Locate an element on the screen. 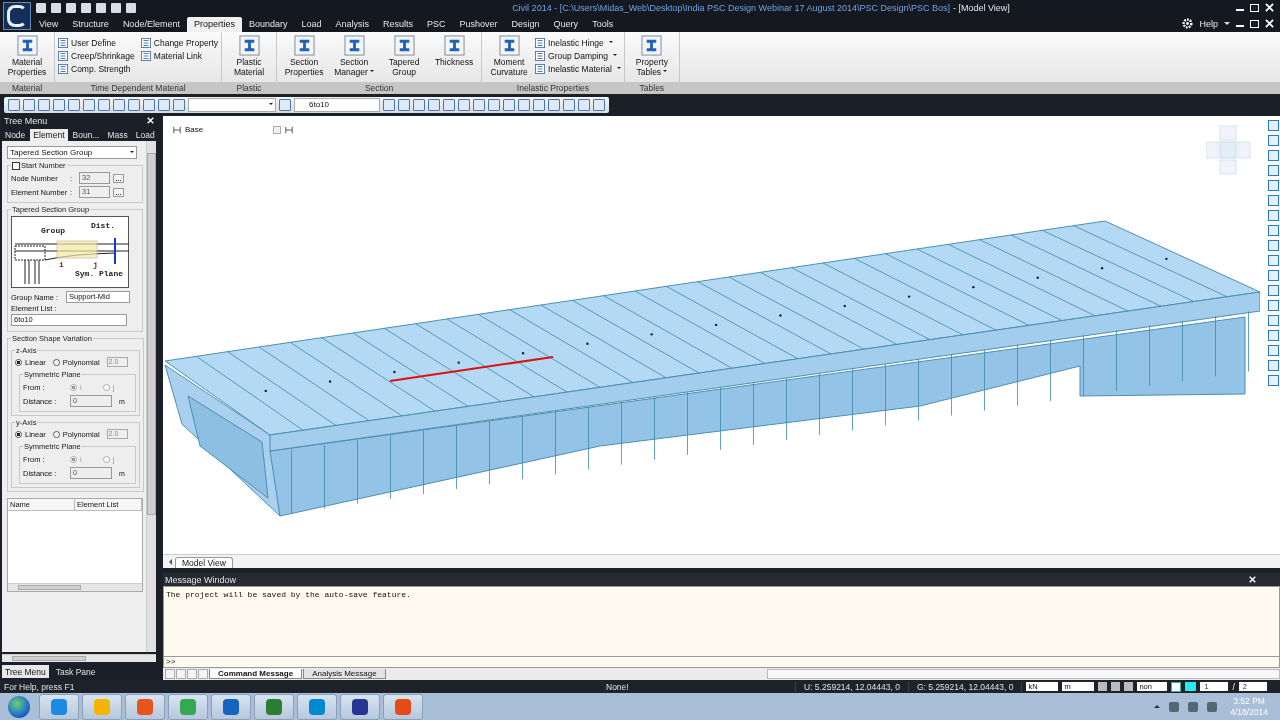 Image resolution: width=1280 pixels, height=720 pixels. gear-icon is located at coordinates (1188, 23).